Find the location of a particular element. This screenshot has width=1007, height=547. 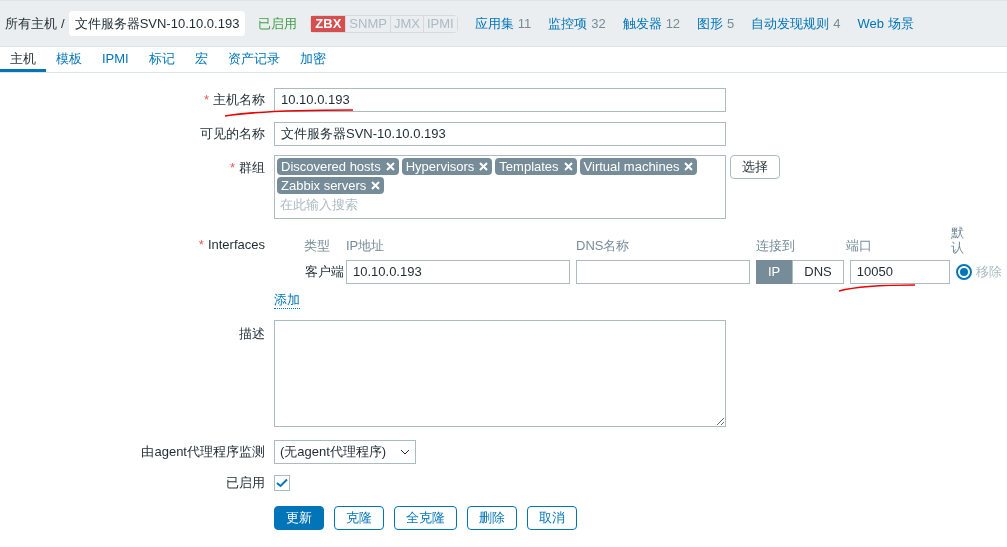

nav-link: 应用集 is located at coordinates (494, 23).